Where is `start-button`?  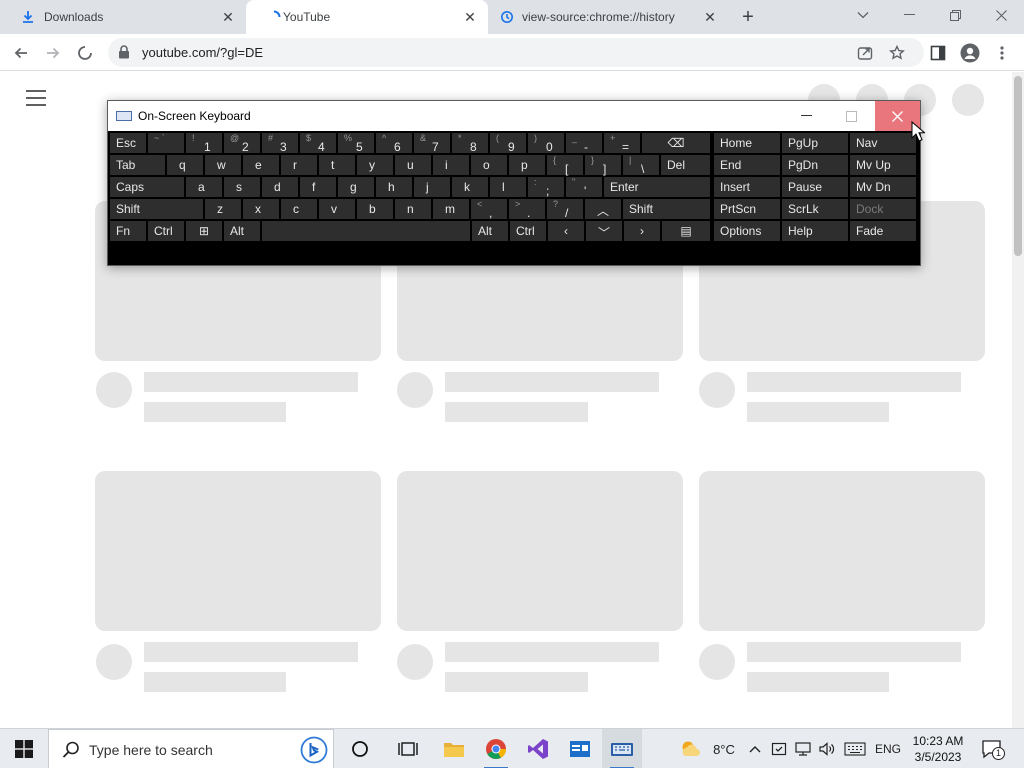 start-button is located at coordinates (24, 748).